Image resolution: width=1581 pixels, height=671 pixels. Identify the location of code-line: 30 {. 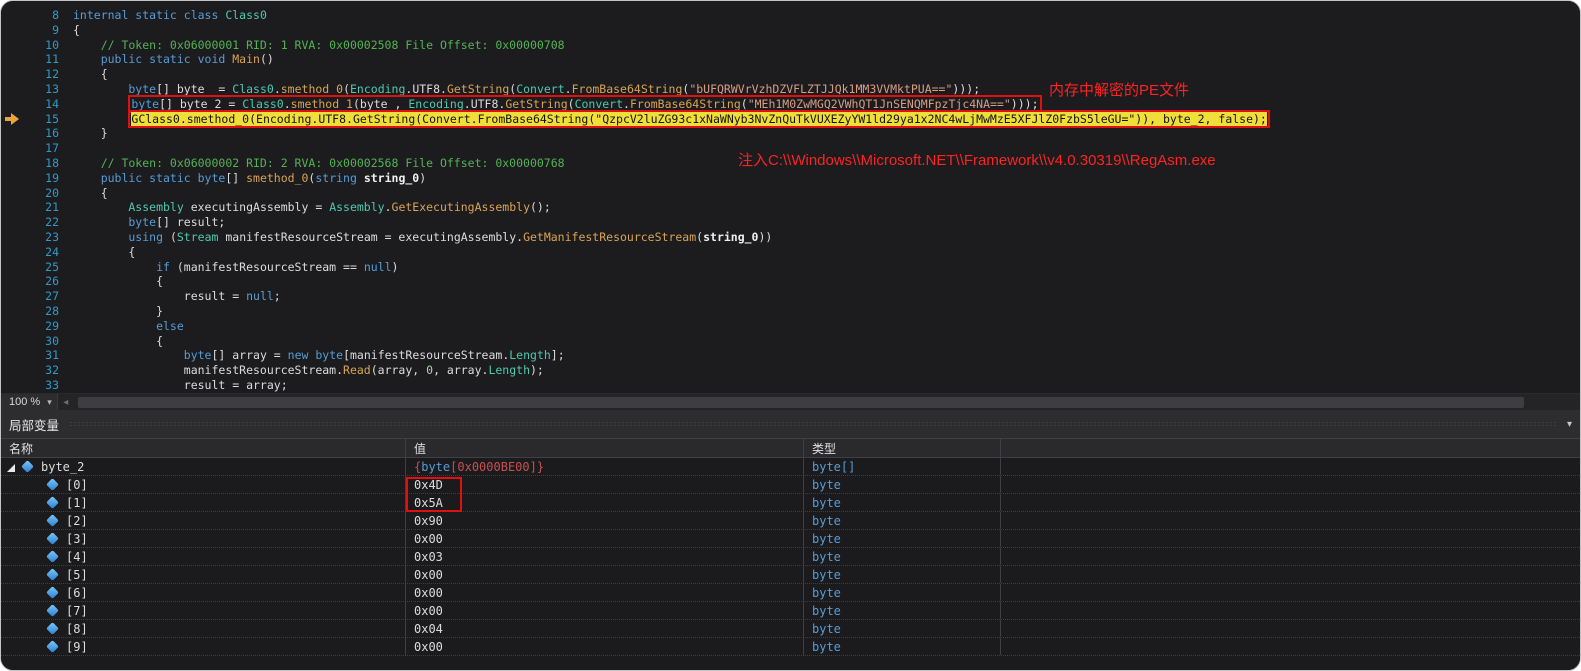
(790, 341).